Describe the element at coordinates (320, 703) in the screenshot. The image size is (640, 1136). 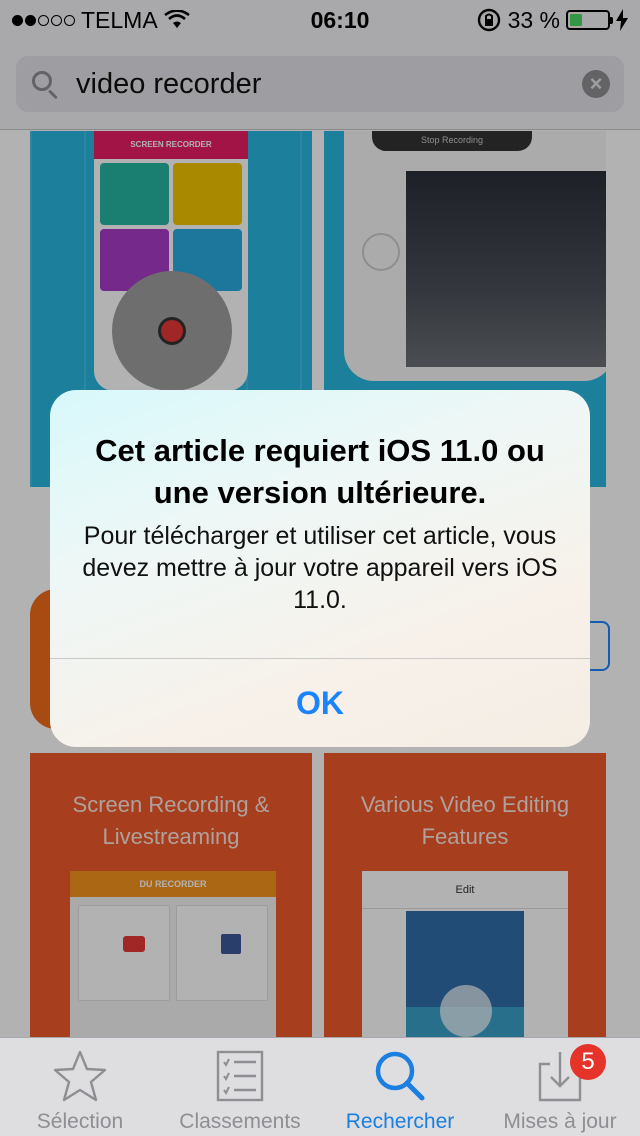
I see `ok-button: OK` at that location.